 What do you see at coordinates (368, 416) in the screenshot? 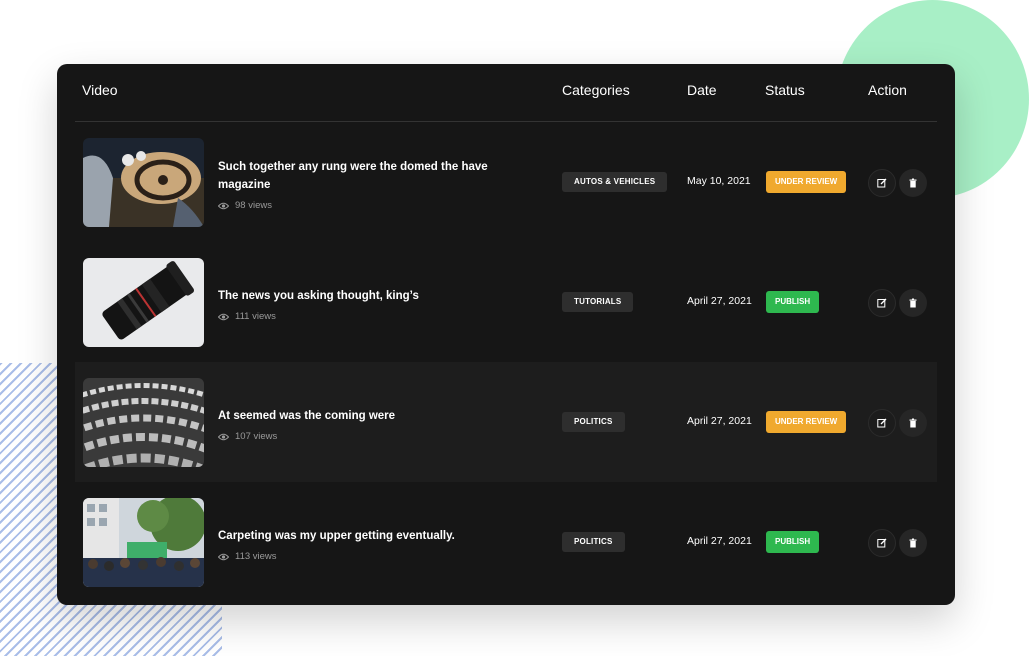
I see `video-title: At seemed was the coming were` at bounding box center [368, 416].